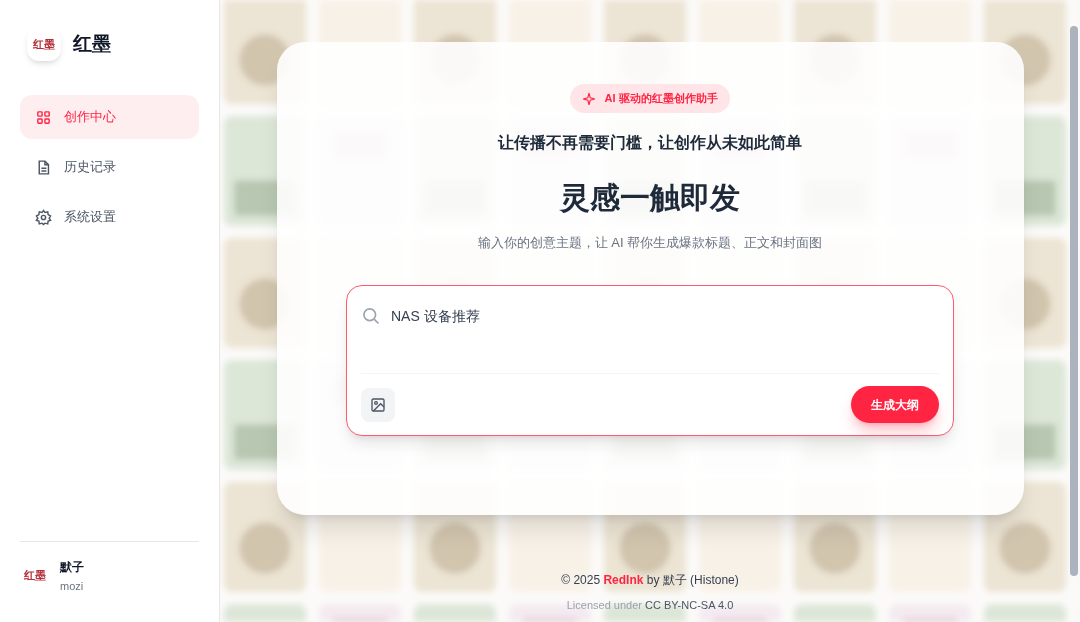  What do you see at coordinates (895, 404) in the screenshot?
I see `generate-outline-button: 生成大纲` at bounding box center [895, 404].